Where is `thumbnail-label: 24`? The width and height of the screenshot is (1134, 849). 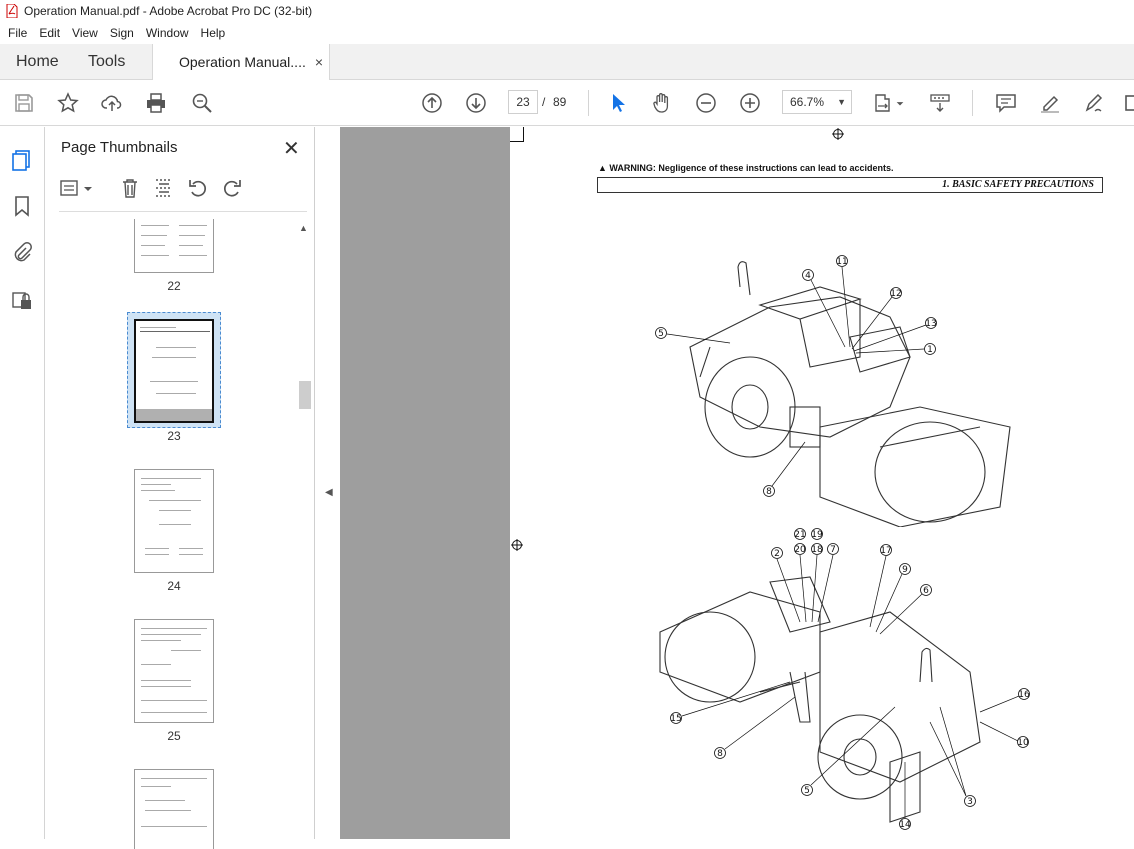 thumbnail-label: 24 is located at coordinates (174, 586).